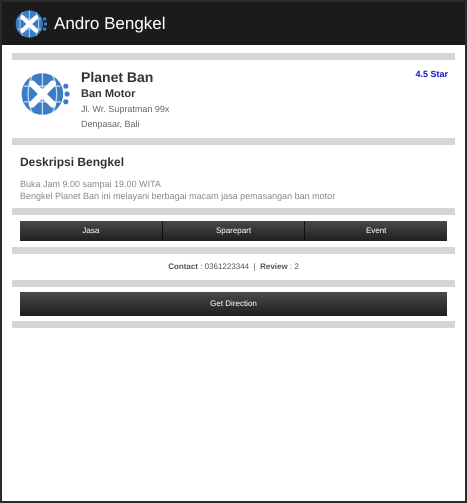 This screenshot has width=467, height=503. I want to click on shop-name: Planet Ban, so click(117, 77).